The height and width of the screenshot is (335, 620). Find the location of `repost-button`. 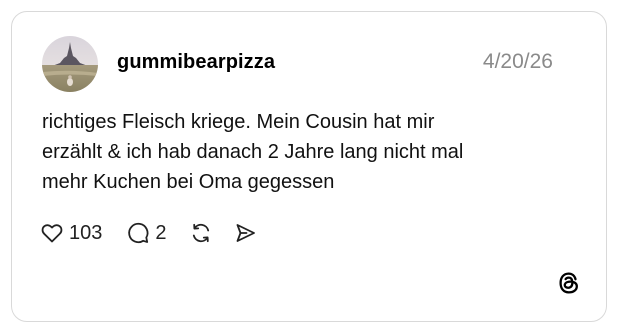

repost-button is located at coordinates (201, 233).